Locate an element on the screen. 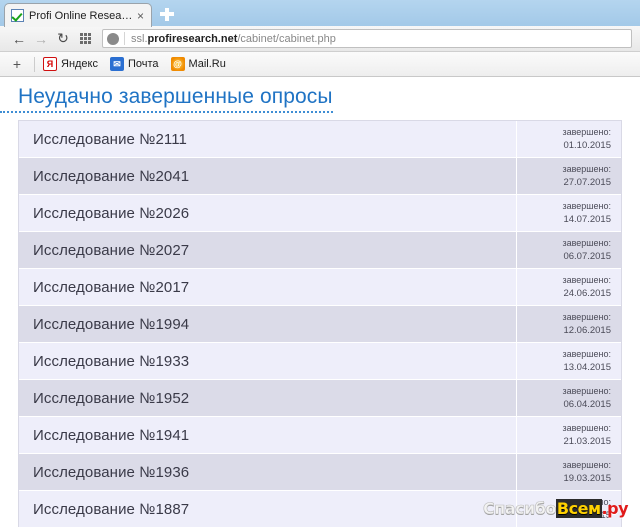  bookmark-label: Mail.Ru is located at coordinates (207, 64).